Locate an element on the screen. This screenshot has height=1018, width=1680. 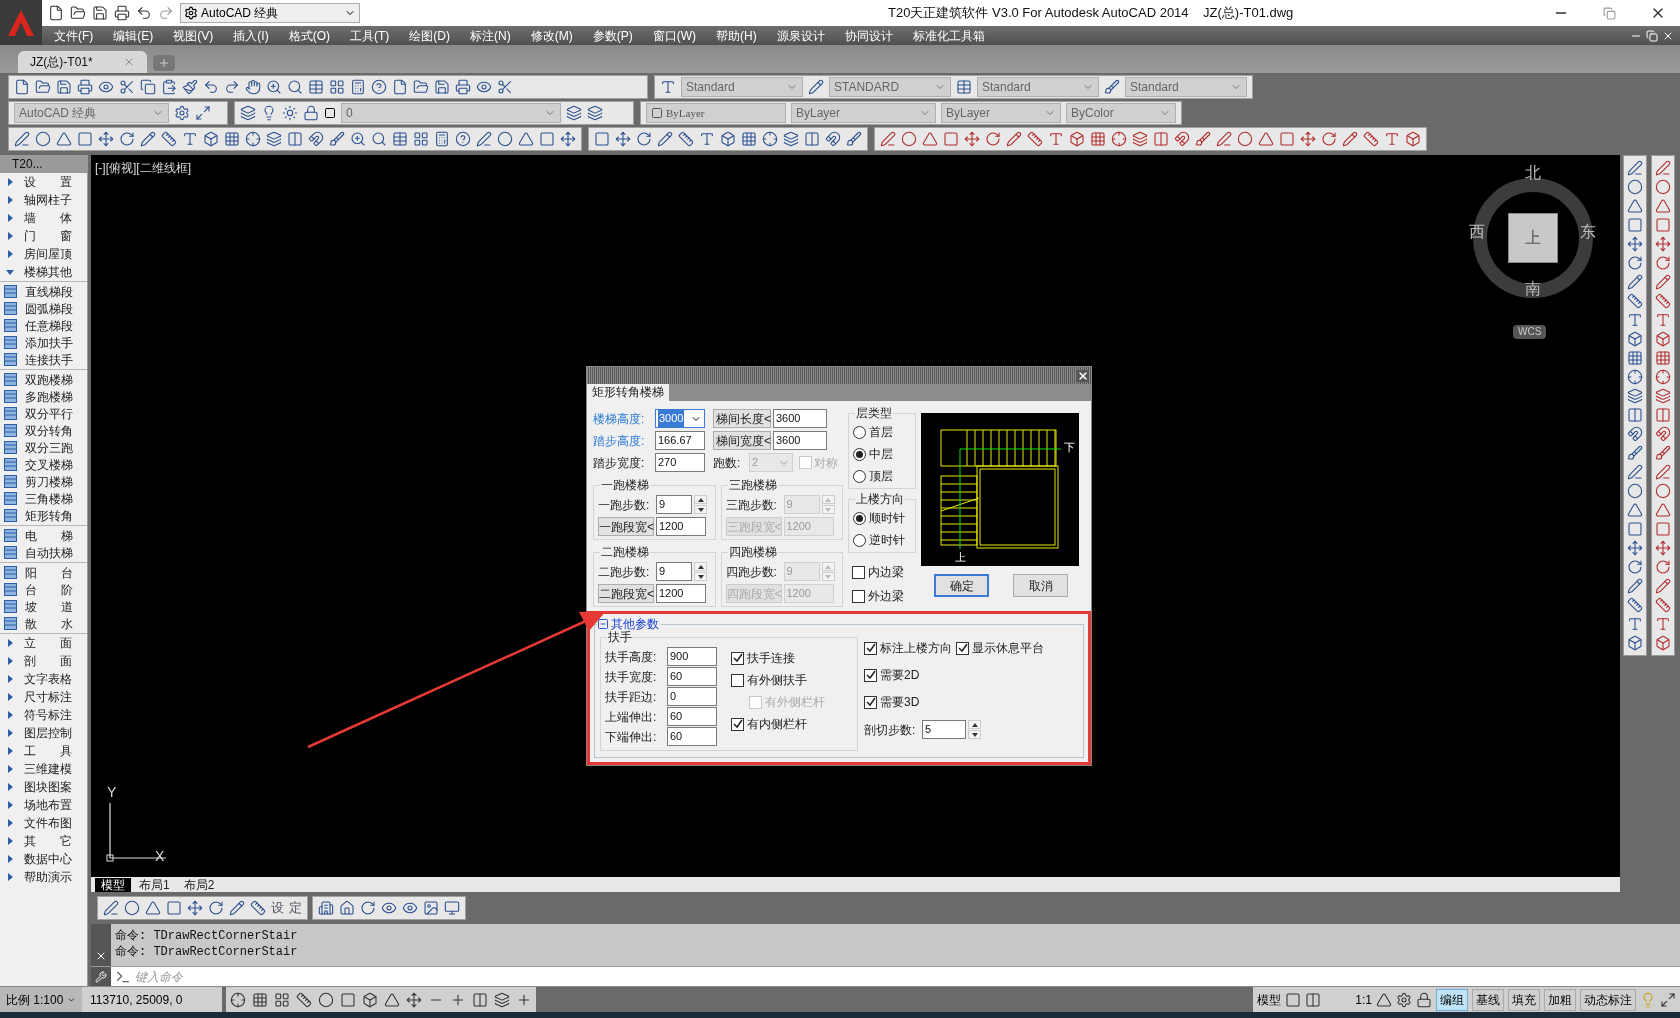
undo-icon is located at coordinates (211, 87).